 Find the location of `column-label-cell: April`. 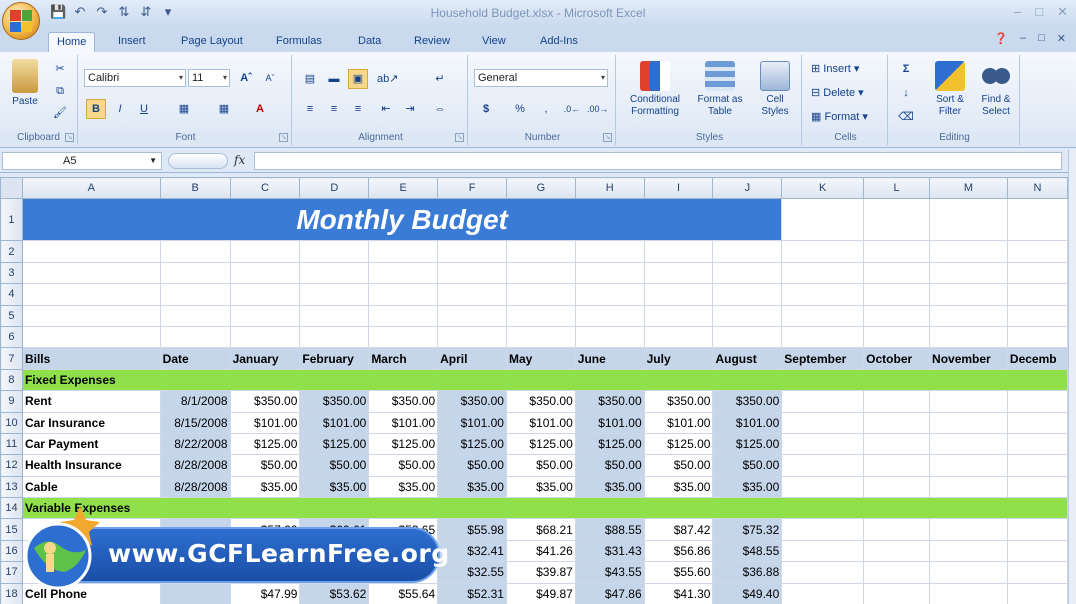

column-label-cell: April is located at coordinates (472, 358).